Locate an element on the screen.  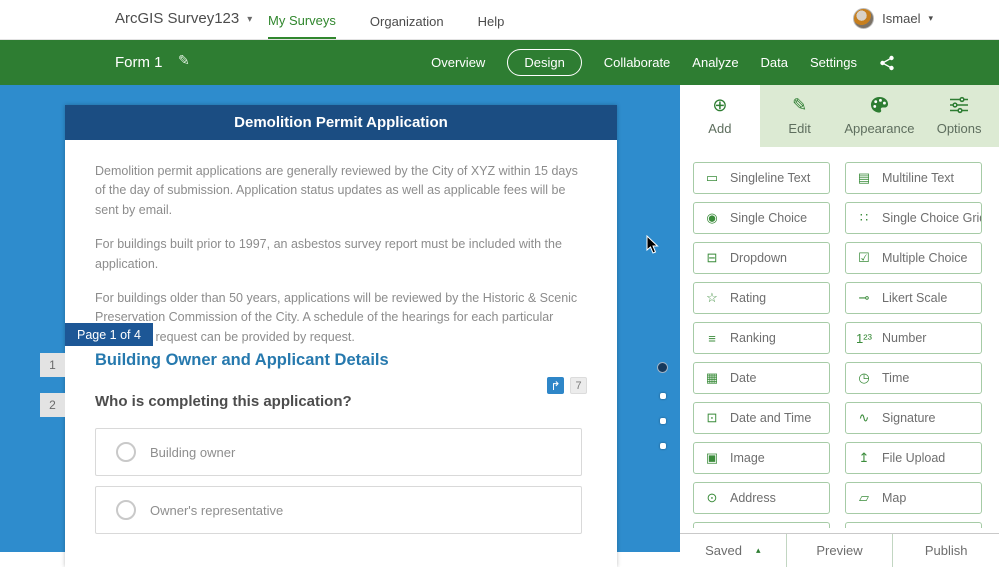
panel-footer: Saved ▴ Preview Publish is located at coordinates (839, 550).